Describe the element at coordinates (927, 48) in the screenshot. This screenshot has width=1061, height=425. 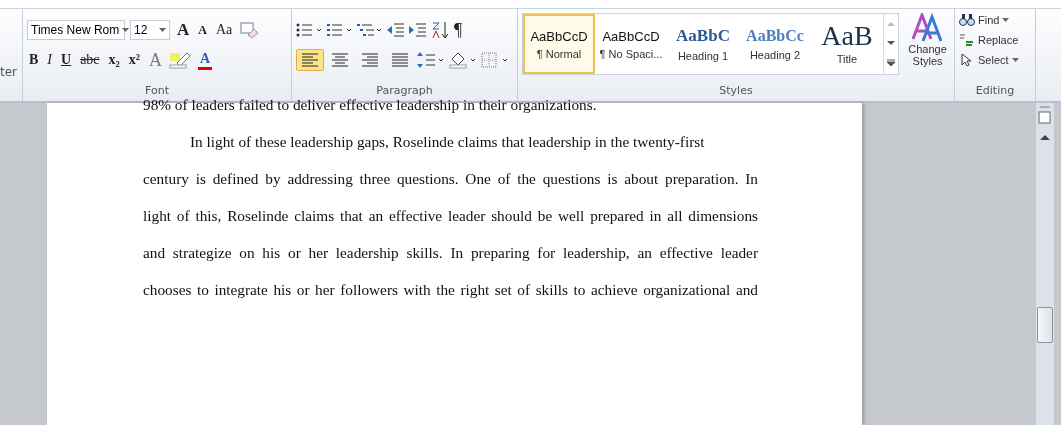
I see `change-styles-button: Change Styles` at that location.